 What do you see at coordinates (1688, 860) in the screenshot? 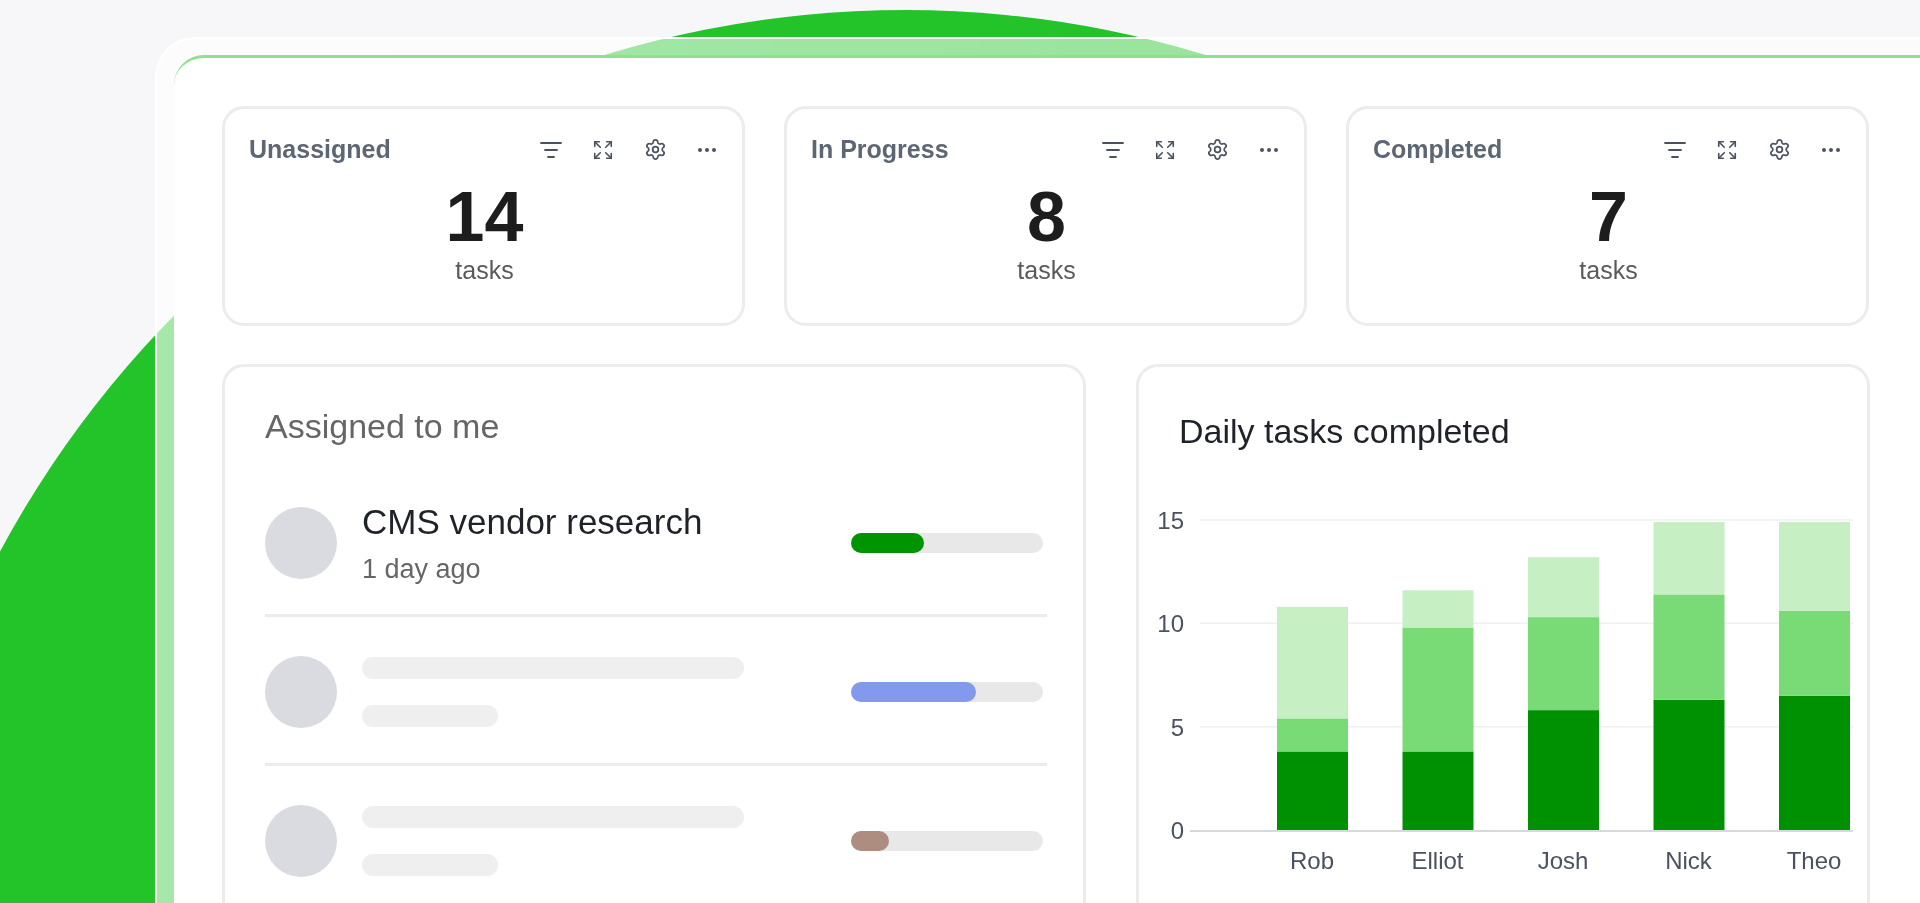
I see `axis-category-label: Nick` at bounding box center [1688, 860].